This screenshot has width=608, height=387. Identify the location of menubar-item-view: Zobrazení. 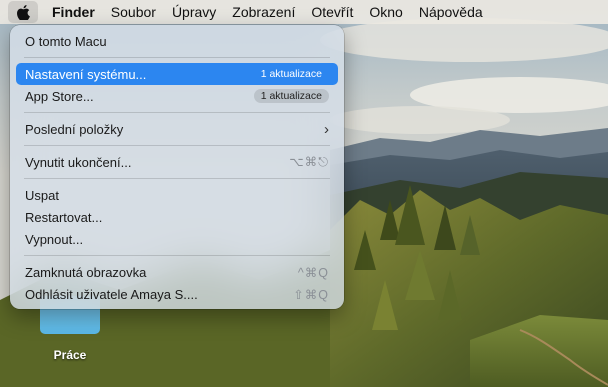
(263, 12).